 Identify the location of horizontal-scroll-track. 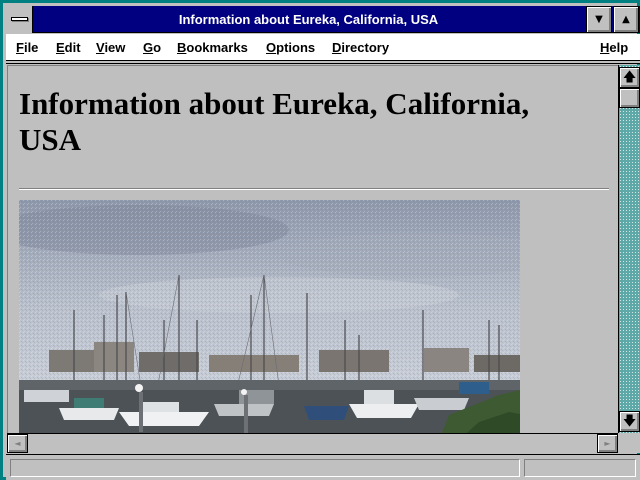
(312, 443).